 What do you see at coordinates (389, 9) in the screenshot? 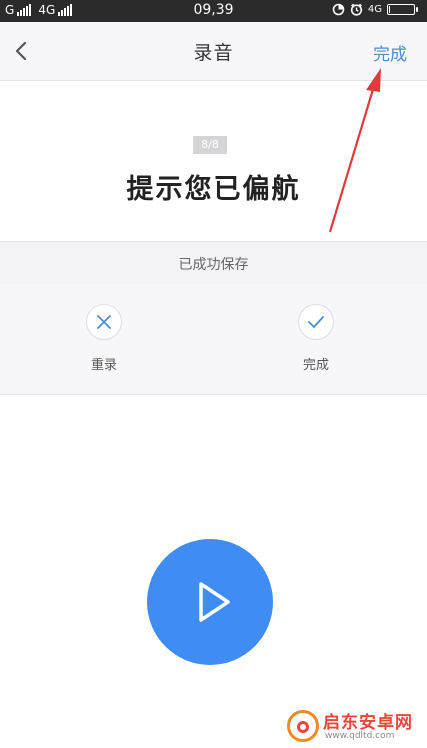
I see `battery-level` at bounding box center [389, 9].